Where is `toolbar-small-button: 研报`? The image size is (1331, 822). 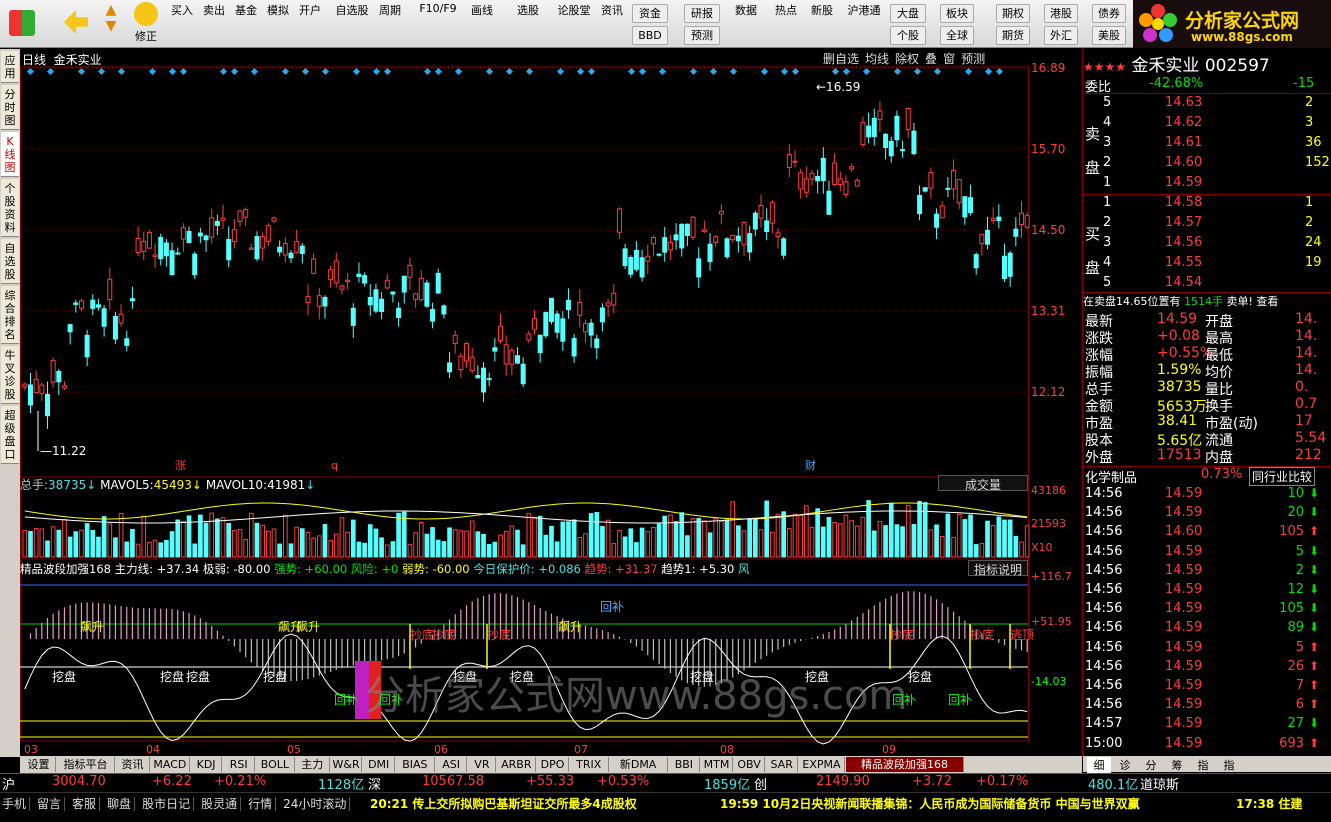
toolbar-small-button: 研报 is located at coordinates (702, 13).